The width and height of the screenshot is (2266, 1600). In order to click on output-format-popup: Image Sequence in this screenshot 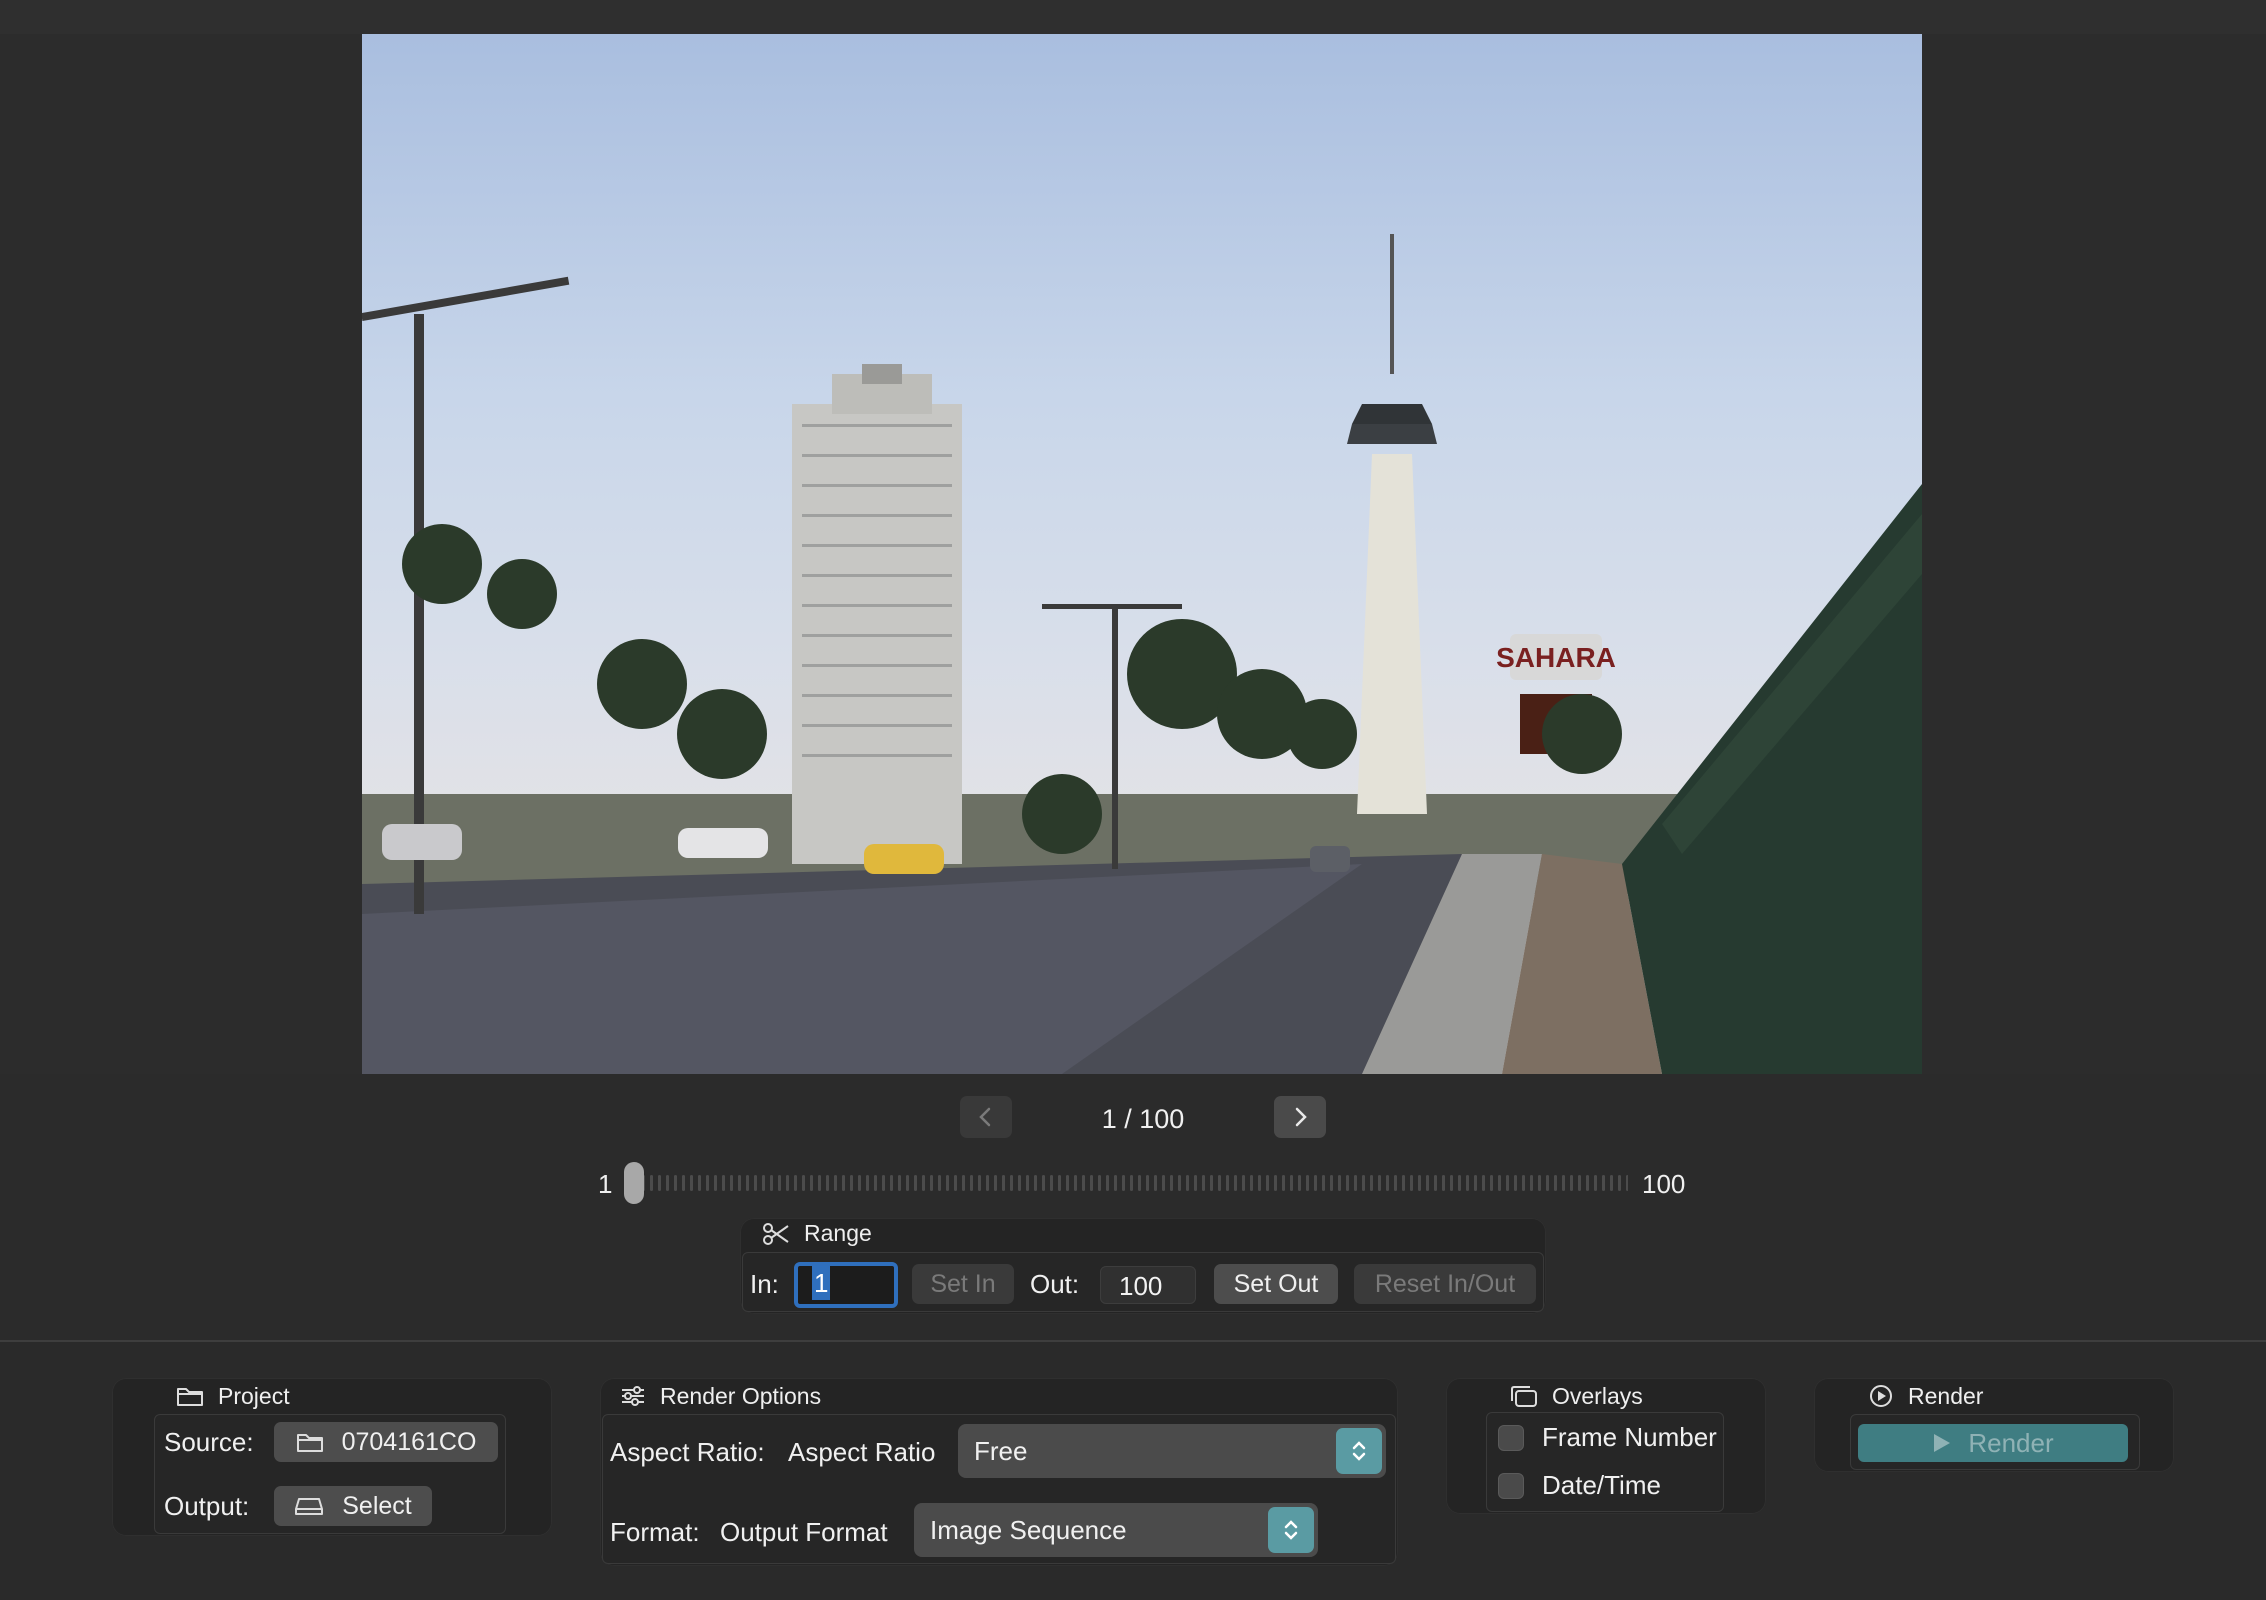, I will do `click(1116, 1530)`.